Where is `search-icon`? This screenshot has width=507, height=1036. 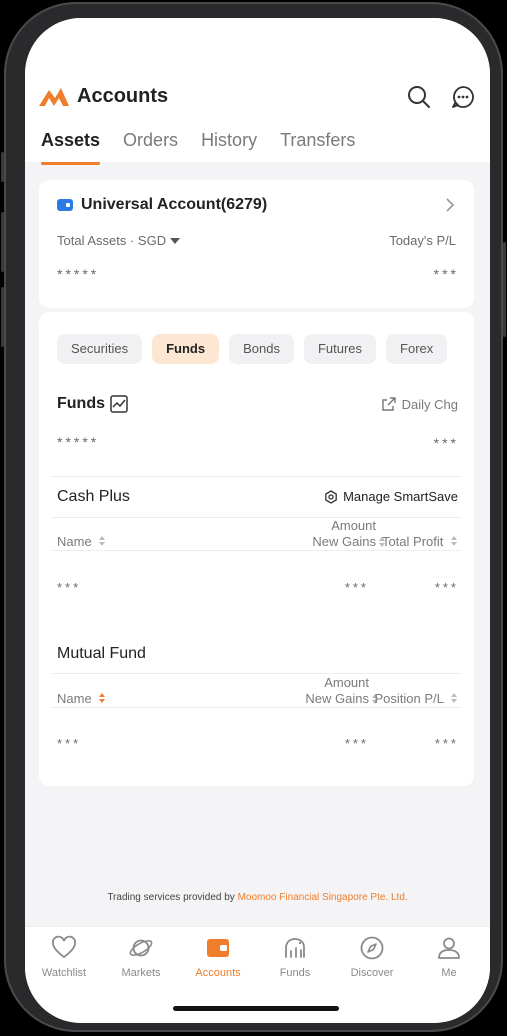
search-icon is located at coordinates (419, 97).